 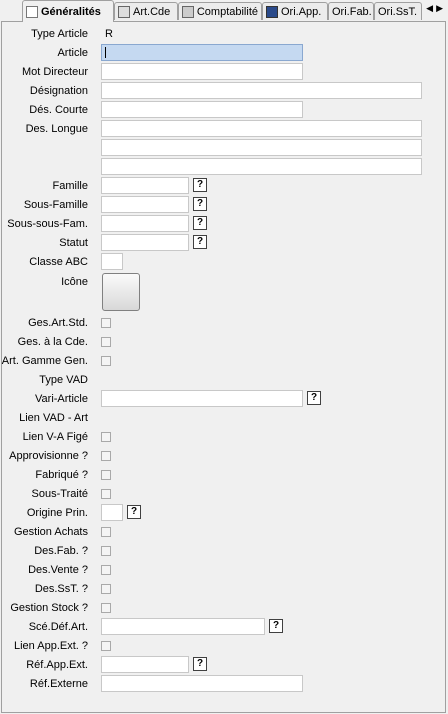 What do you see at coordinates (106, 494) in the screenshot?
I see `sous-traite-checkbox` at bounding box center [106, 494].